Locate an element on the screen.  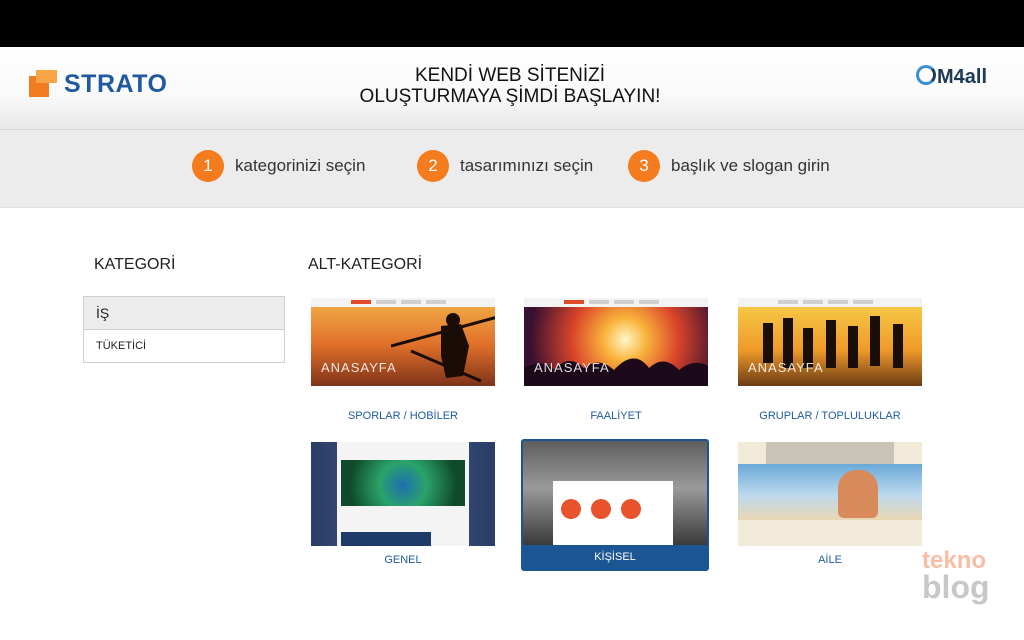
genel-thumbnail is located at coordinates (403, 494).